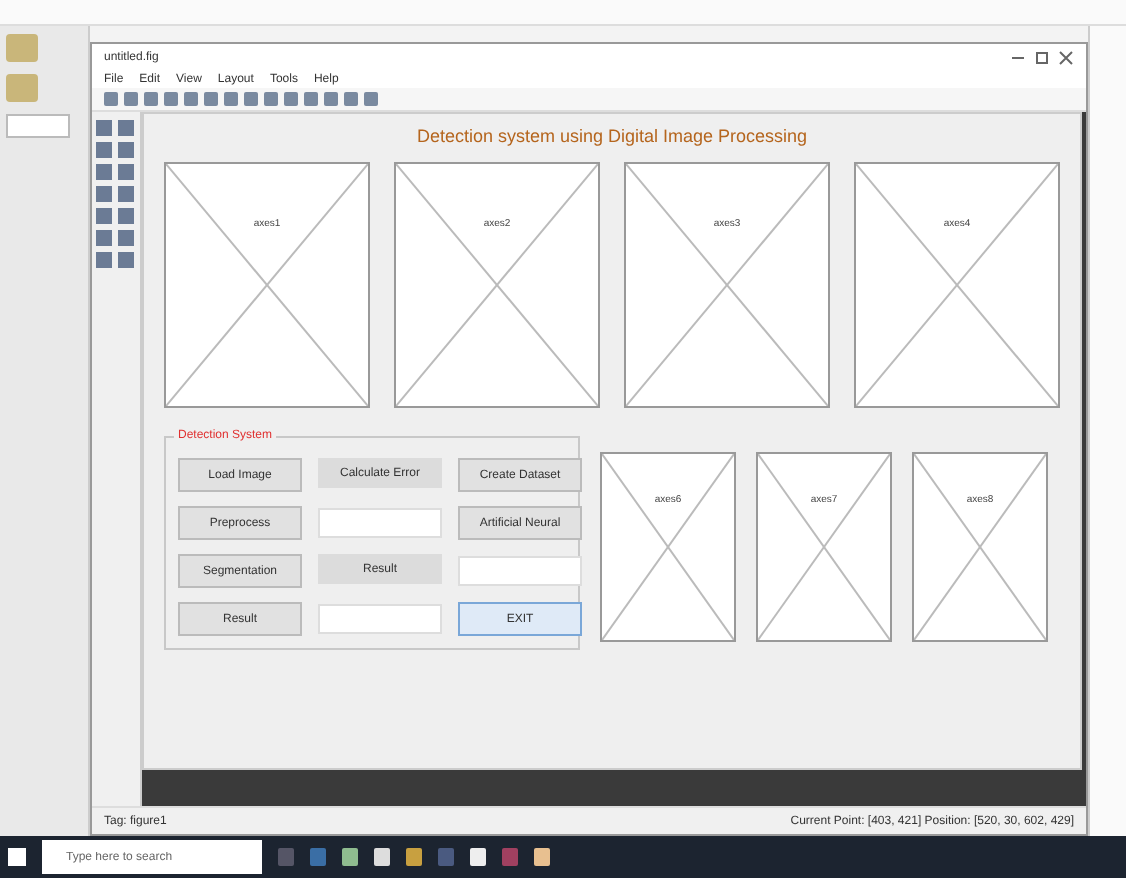  Describe the element at coordinates (17, 857) in the screenshot. I see `start-icon` at that location.